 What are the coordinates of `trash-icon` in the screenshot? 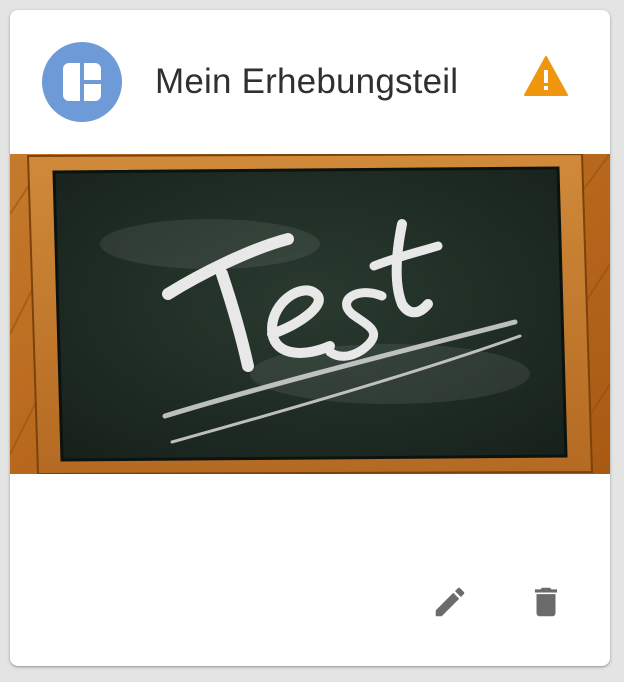 It's located at (546, 602).